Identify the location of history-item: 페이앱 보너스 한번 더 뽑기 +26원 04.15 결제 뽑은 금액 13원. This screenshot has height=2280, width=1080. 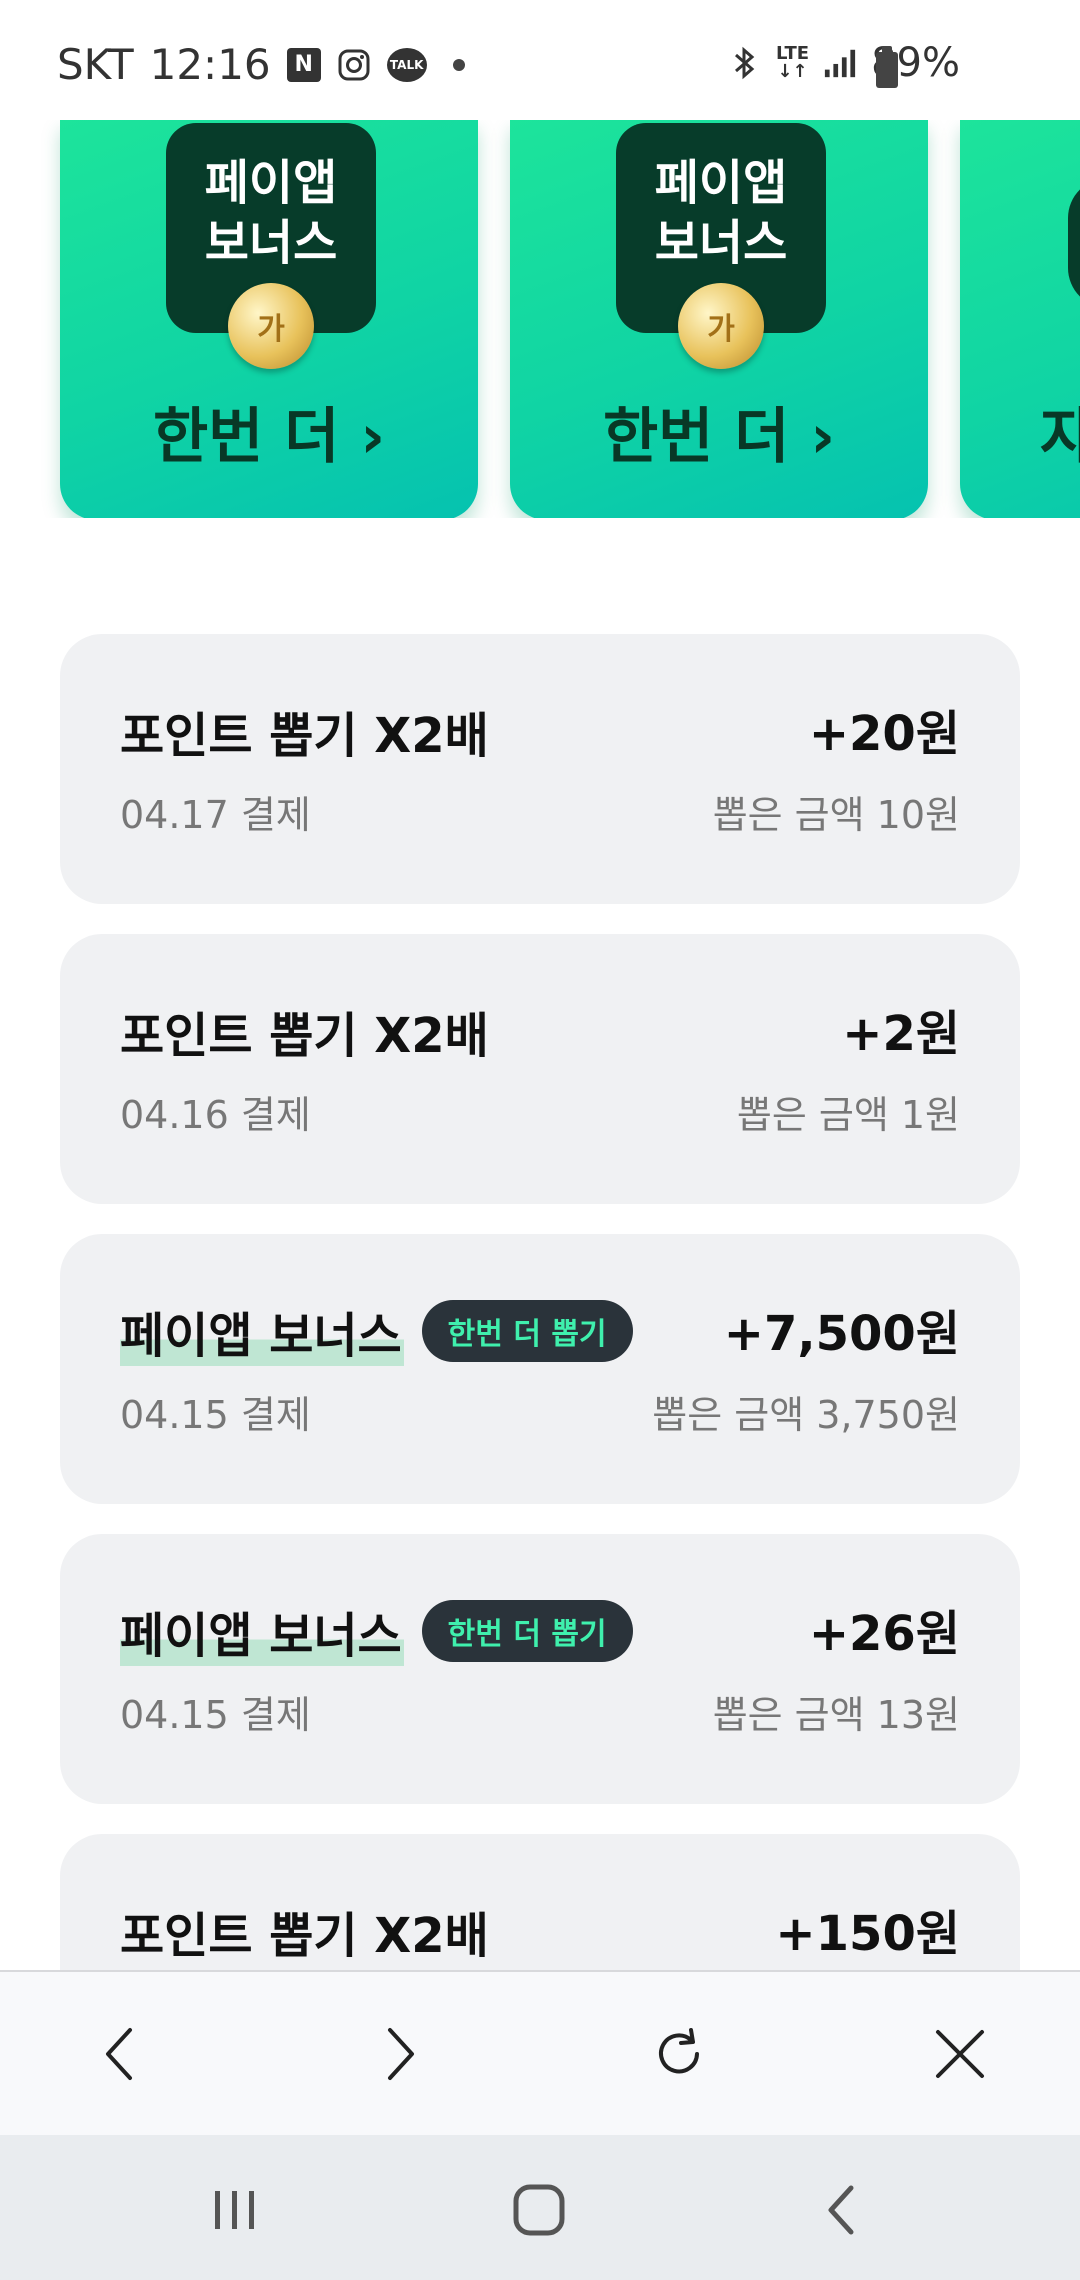
(540, 1669).